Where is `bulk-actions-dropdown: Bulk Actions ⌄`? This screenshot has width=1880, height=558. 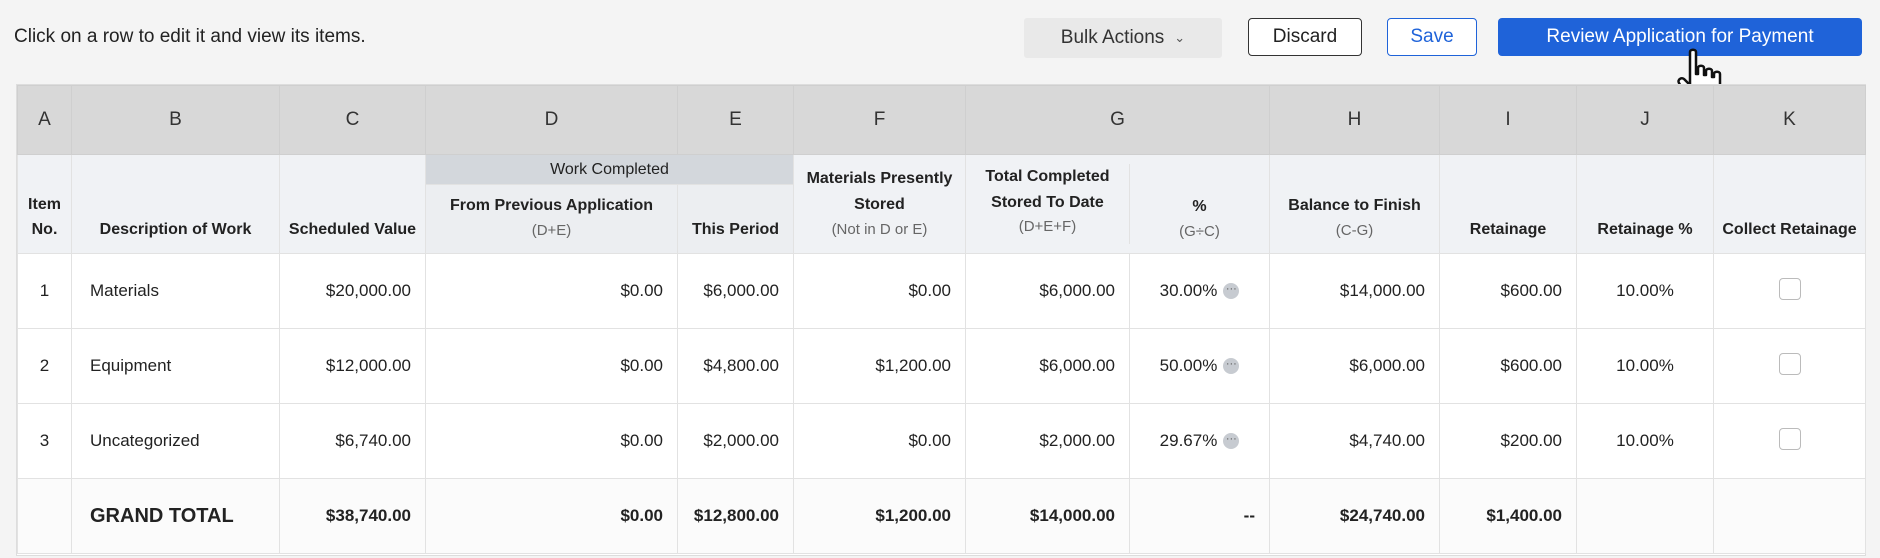
bulk-actions-dropdown: Bulk Actions ⌄ is located at coordinates (1123, 38).